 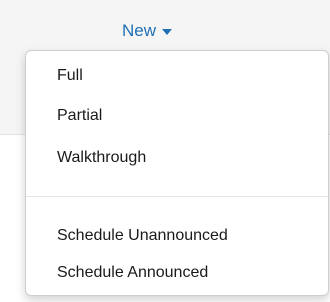 I want to click on menu-item-schedule-unannounced: Schedule Unannounced, so click(x=177, y=236).